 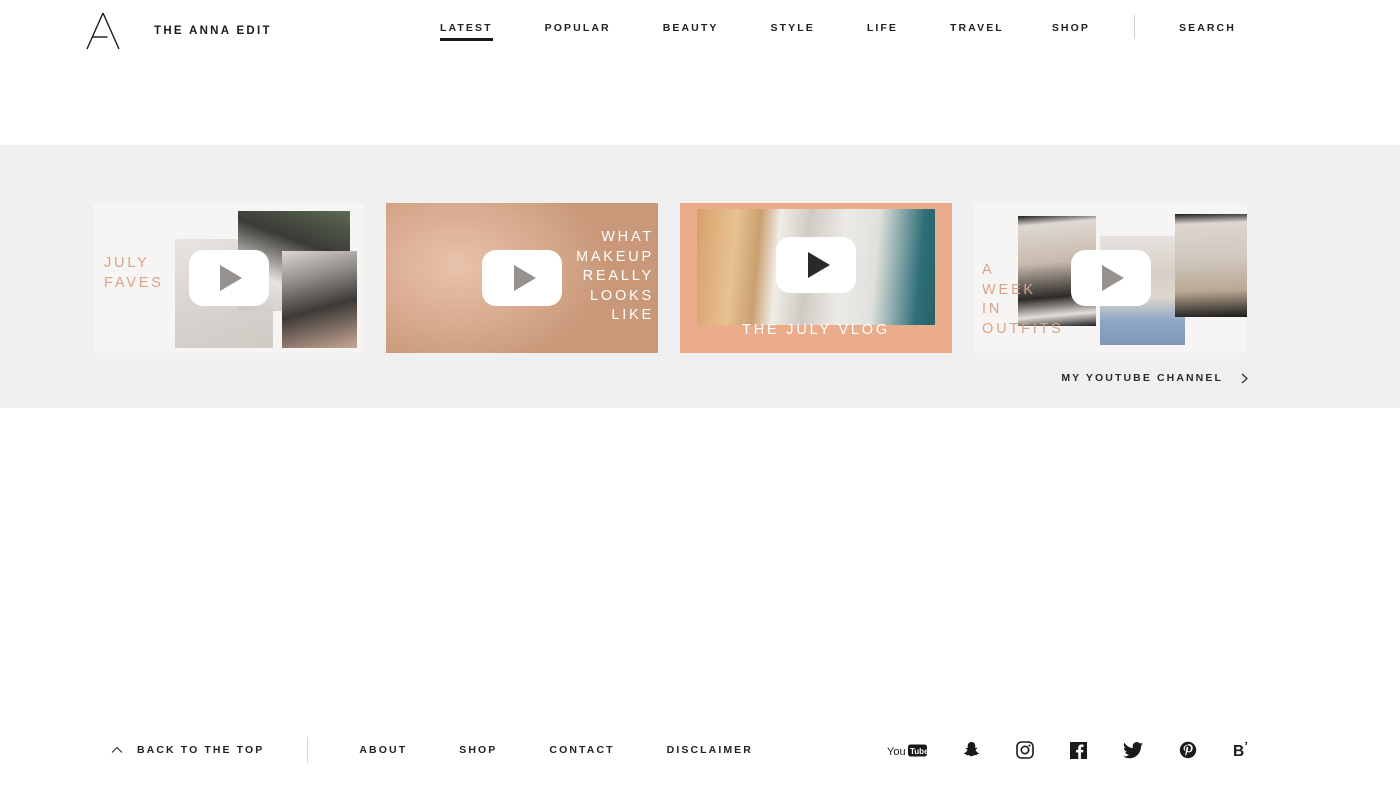 I want to click on nav-item-travel: TRAVEL, so click(x=977, y=31).